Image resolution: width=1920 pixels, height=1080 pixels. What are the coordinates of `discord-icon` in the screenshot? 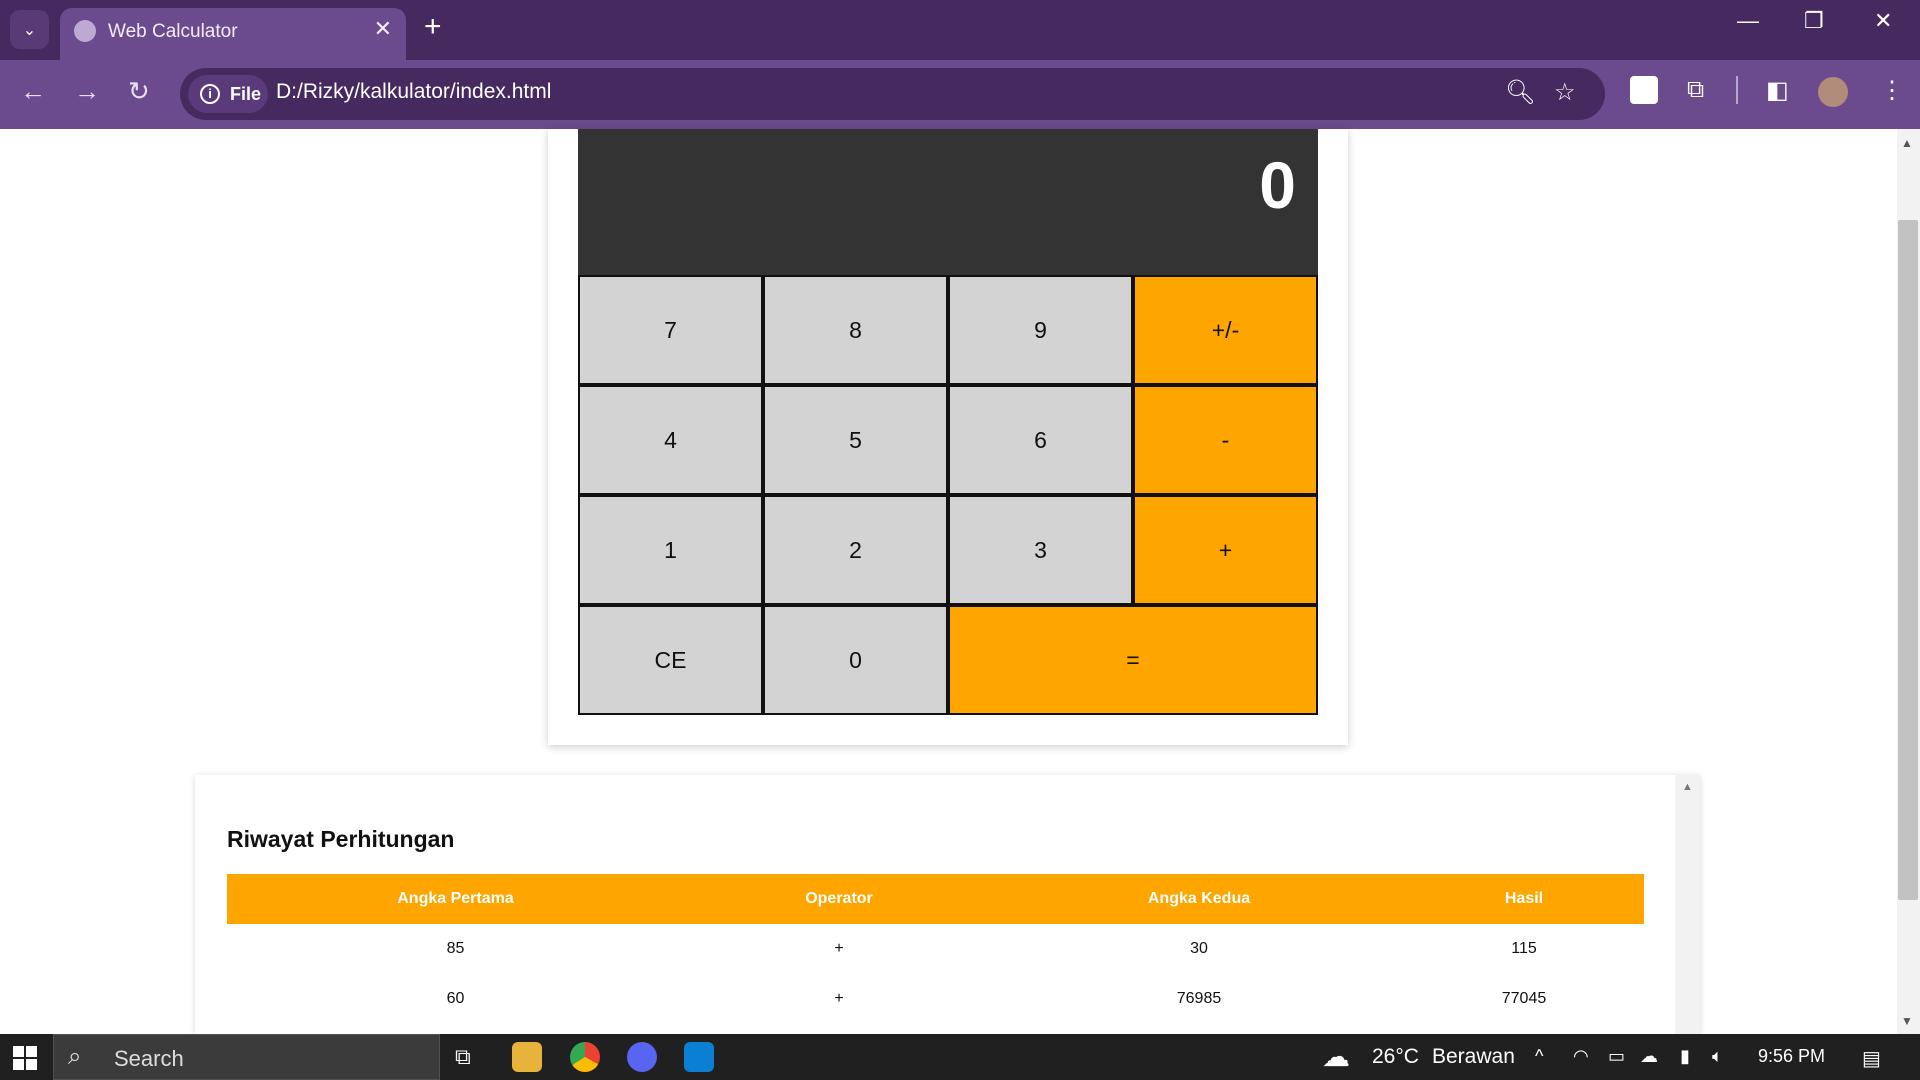 It's located at (642, 1057).